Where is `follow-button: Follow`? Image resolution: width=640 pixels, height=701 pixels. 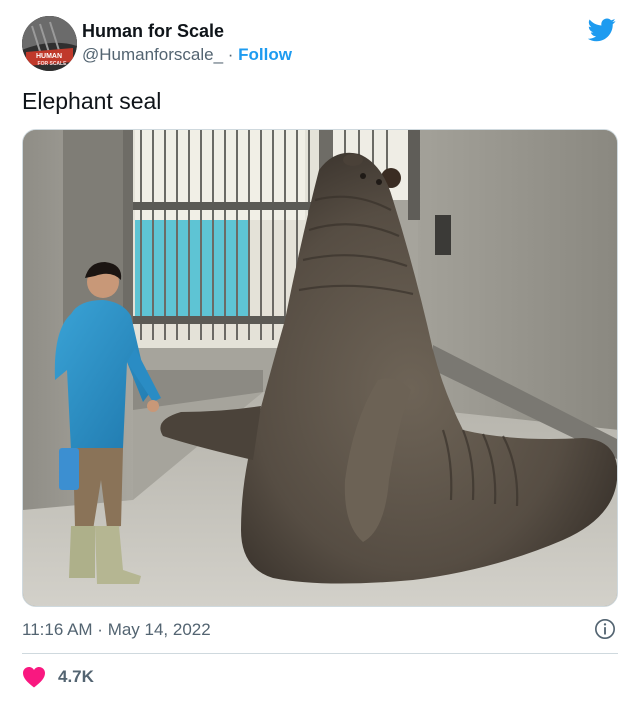
follow-button: Follow is located at coordinates (265, 54).